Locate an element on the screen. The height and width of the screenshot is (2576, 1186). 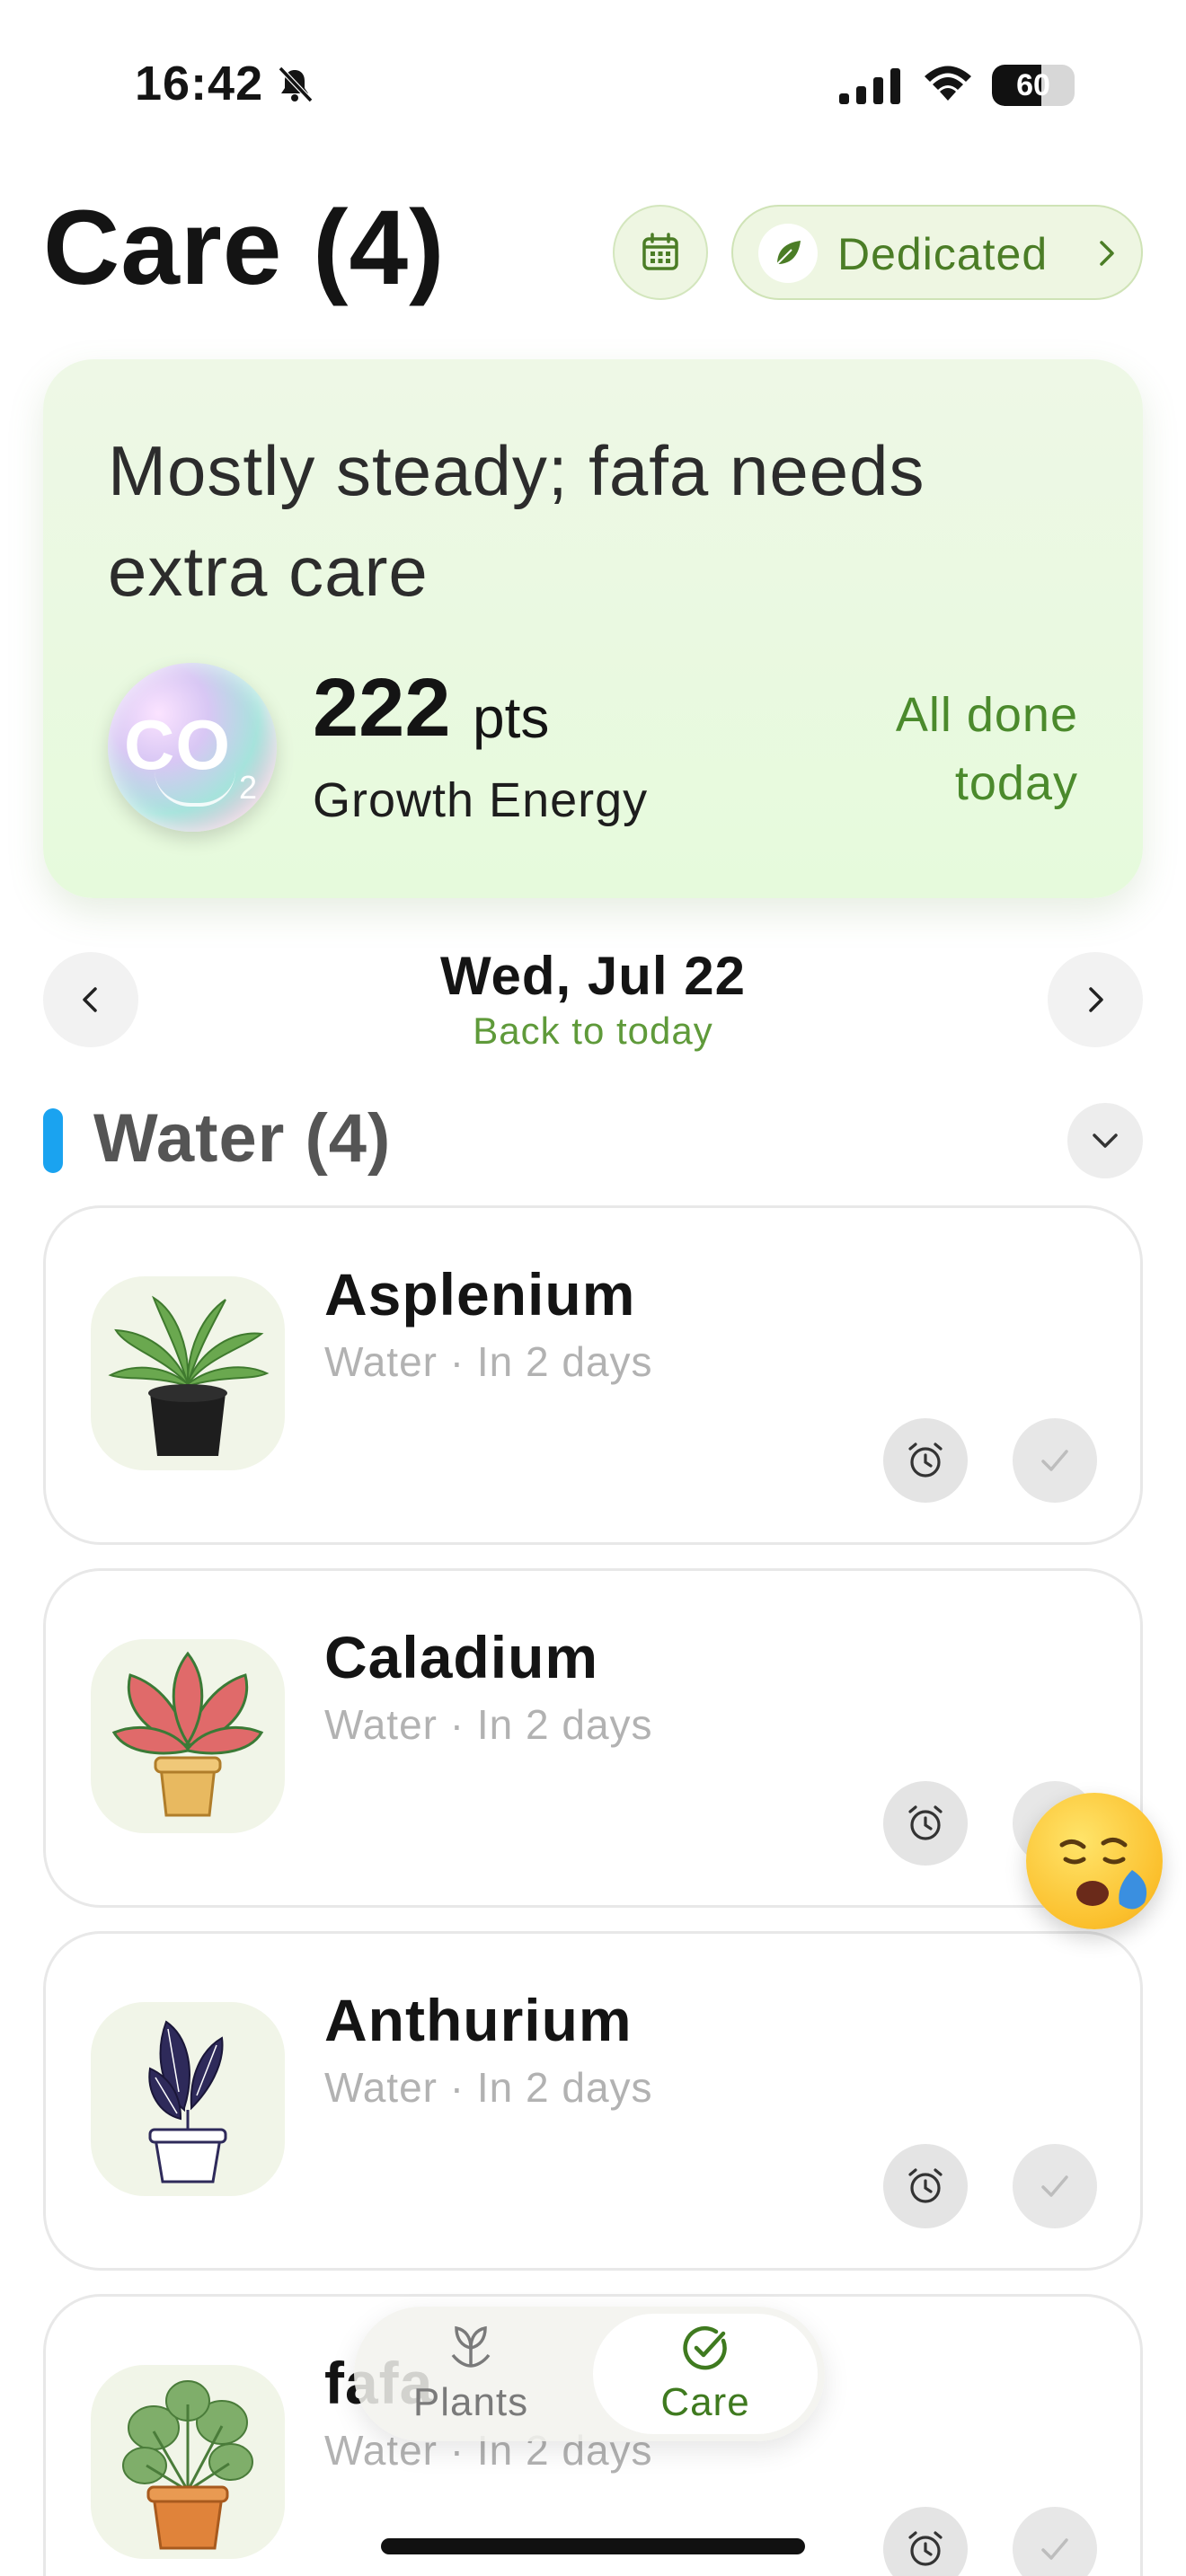
chevron-left-icon is located at coordinates (90, 999).